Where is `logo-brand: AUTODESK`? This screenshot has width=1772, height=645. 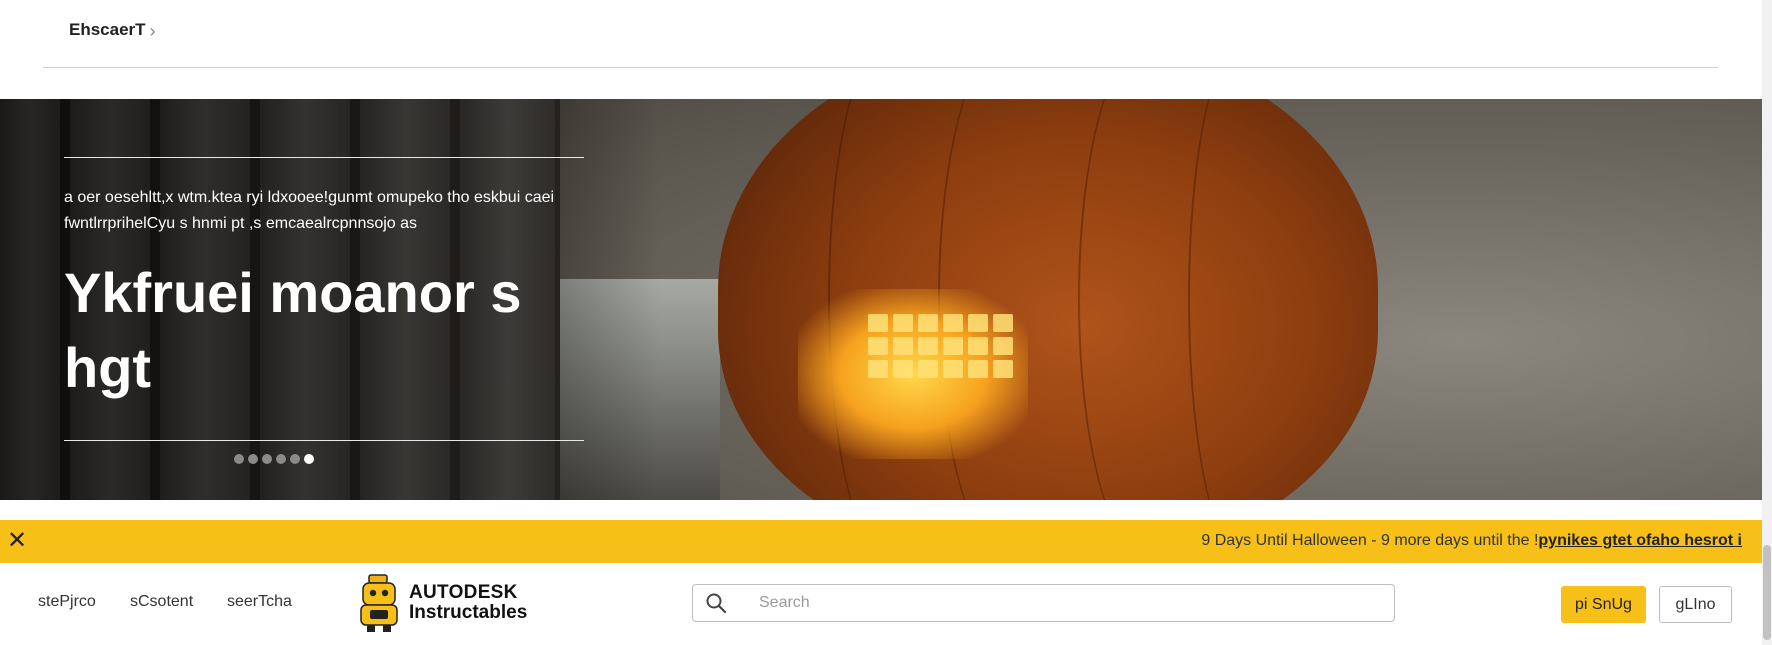
logo-brand: AUTODESK is located at coordinates (463, 592).